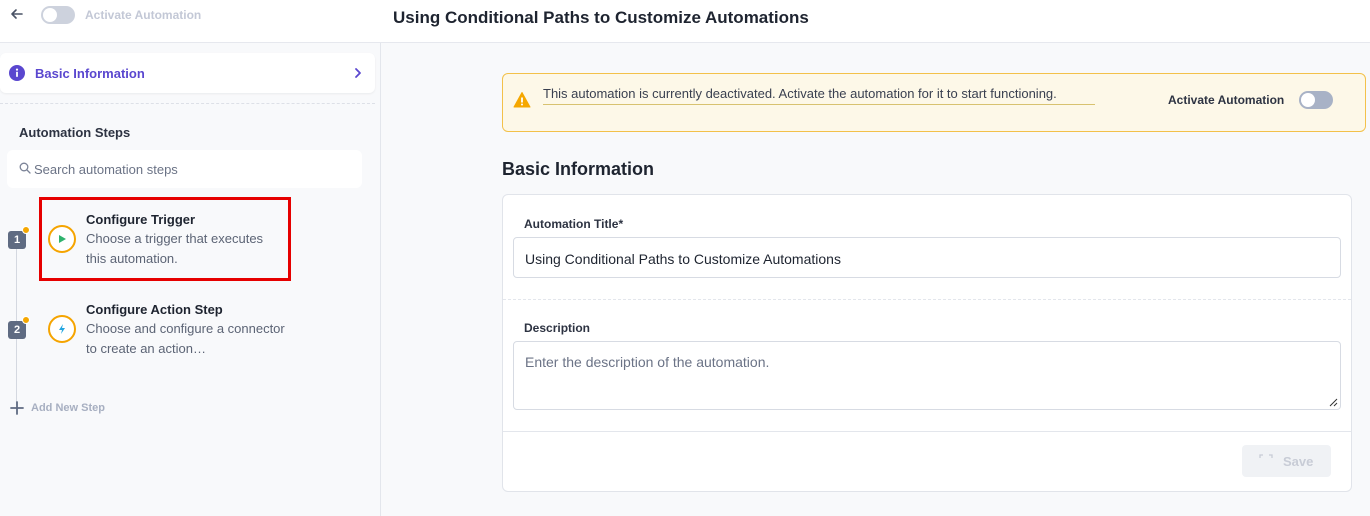 The image size is (1370, 516). I want to click on save-button: Save, so click(1286, 461).